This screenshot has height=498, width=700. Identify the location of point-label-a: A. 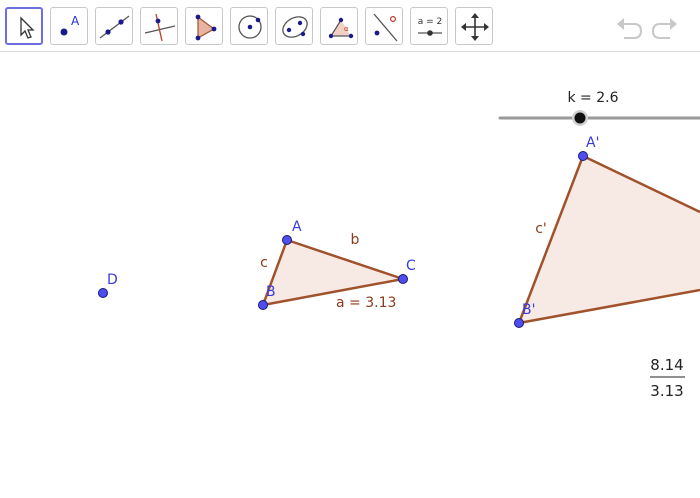
(297, 227).